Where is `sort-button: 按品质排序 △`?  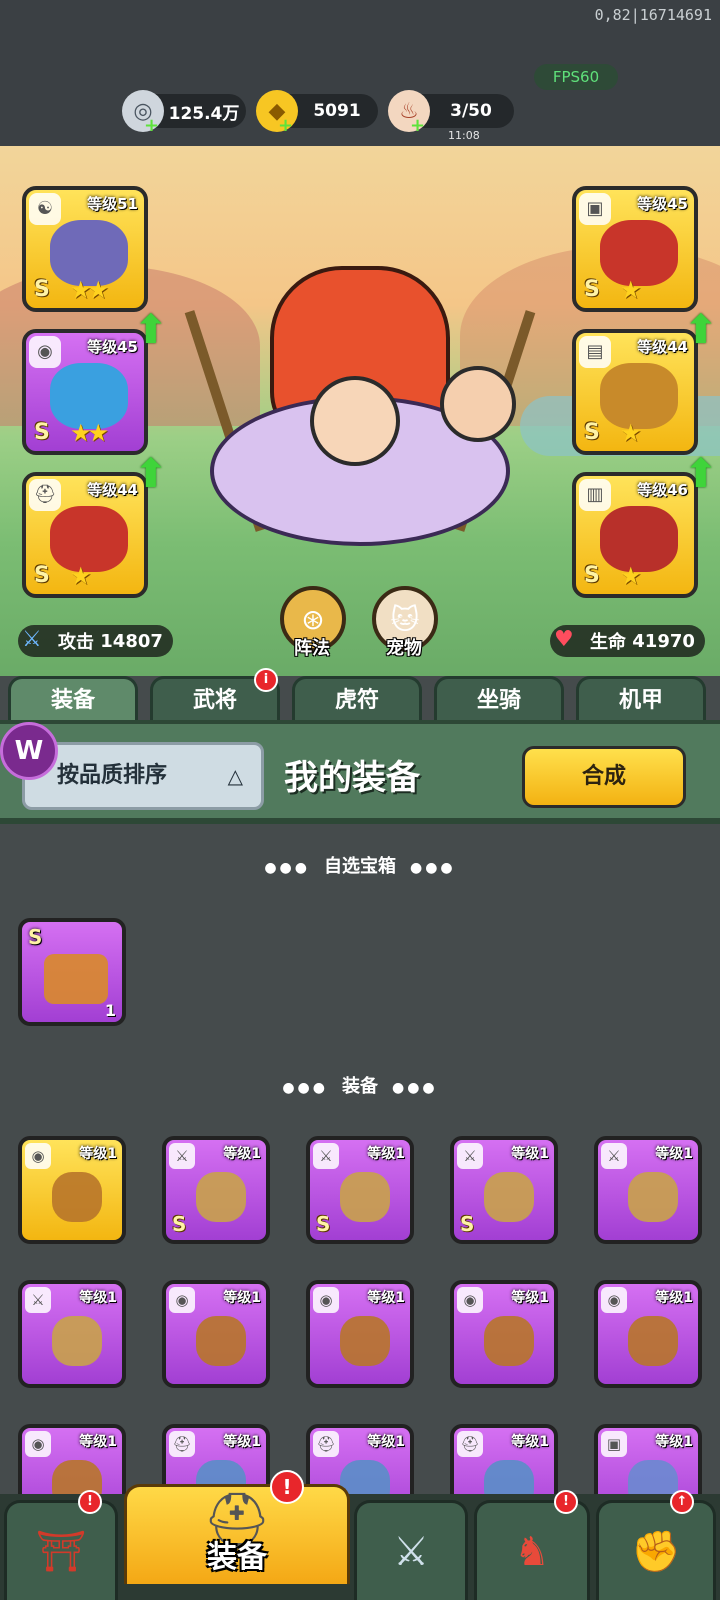
sort-button: 按品质排序 △ is located at coordinates (143, 776).